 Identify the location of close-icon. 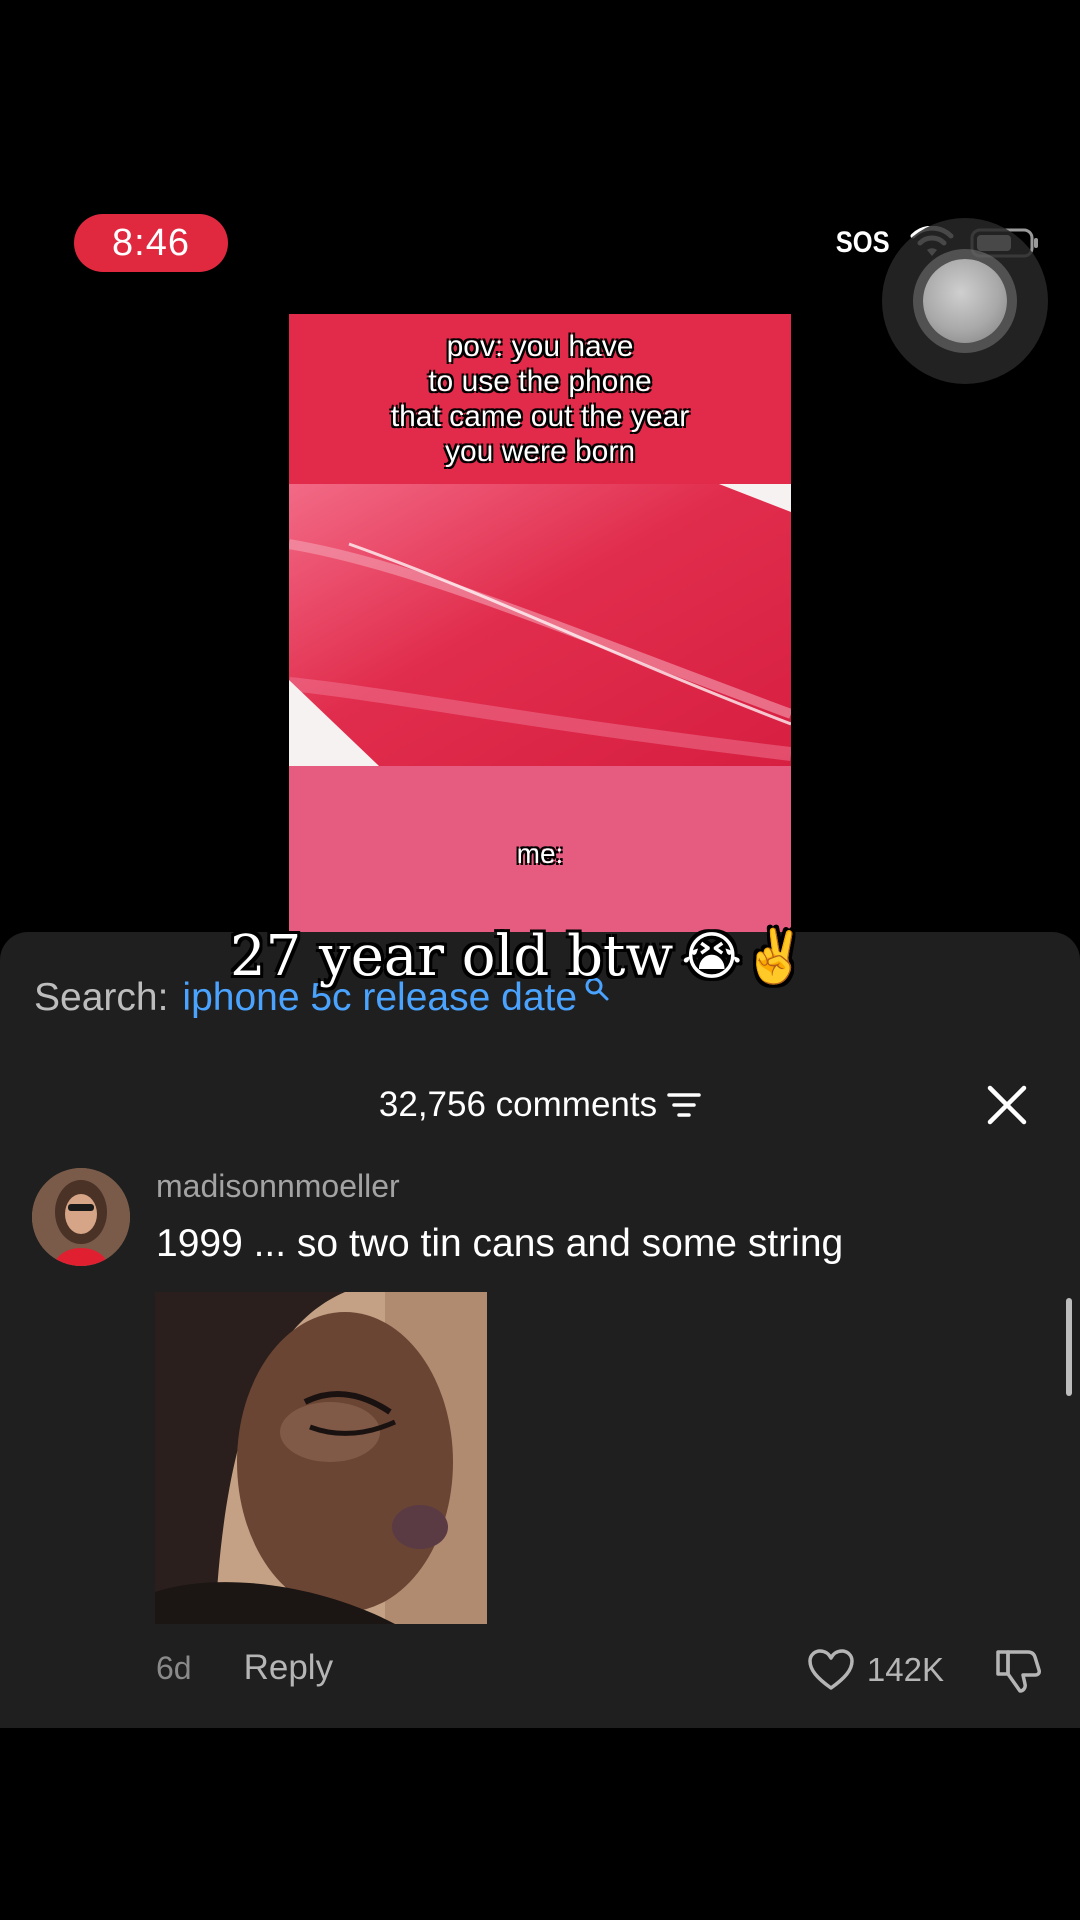
(1007, 1105).